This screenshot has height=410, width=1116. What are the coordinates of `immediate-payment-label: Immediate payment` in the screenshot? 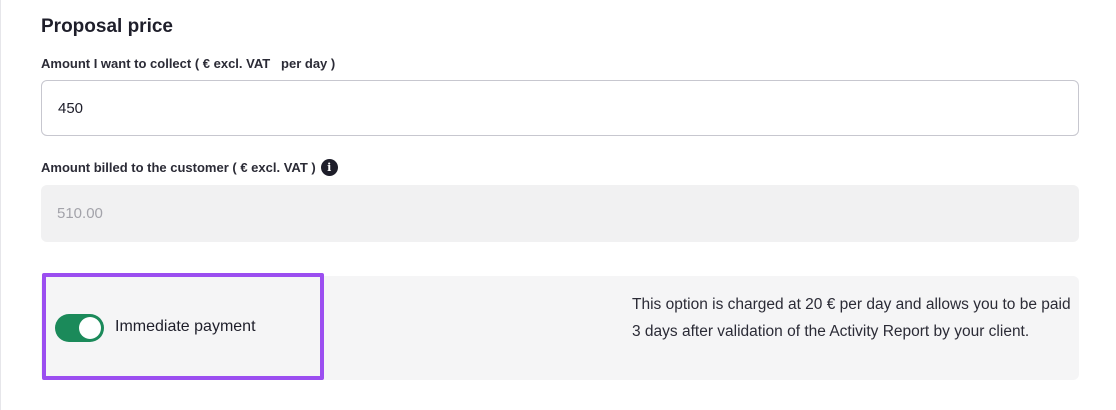 It's located at (185, 326).